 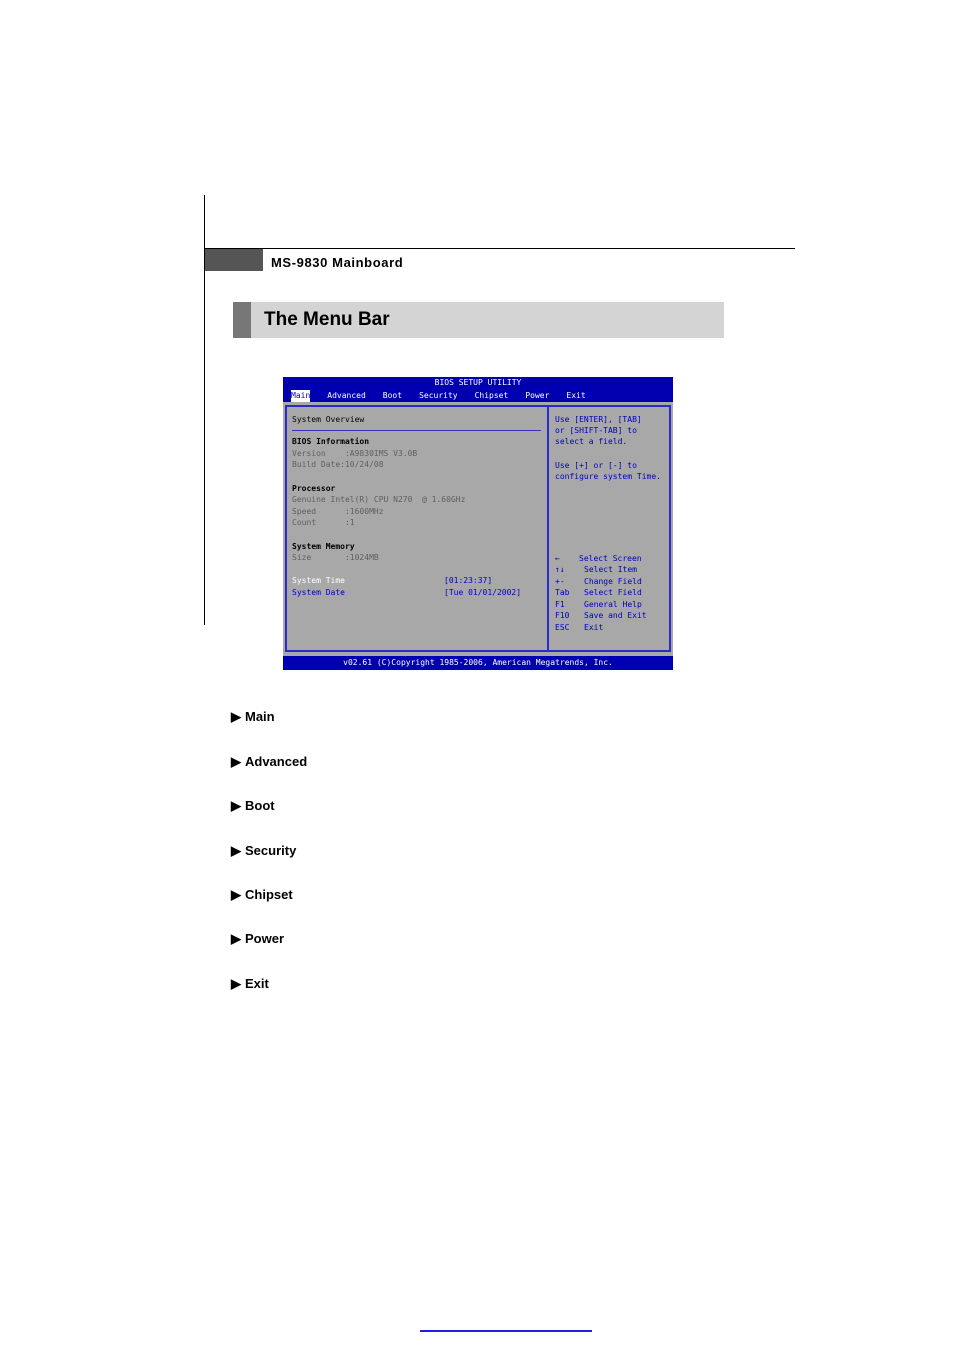 I want to click on bios-tab-advanced: Advanced, so click(x=346, y=396).